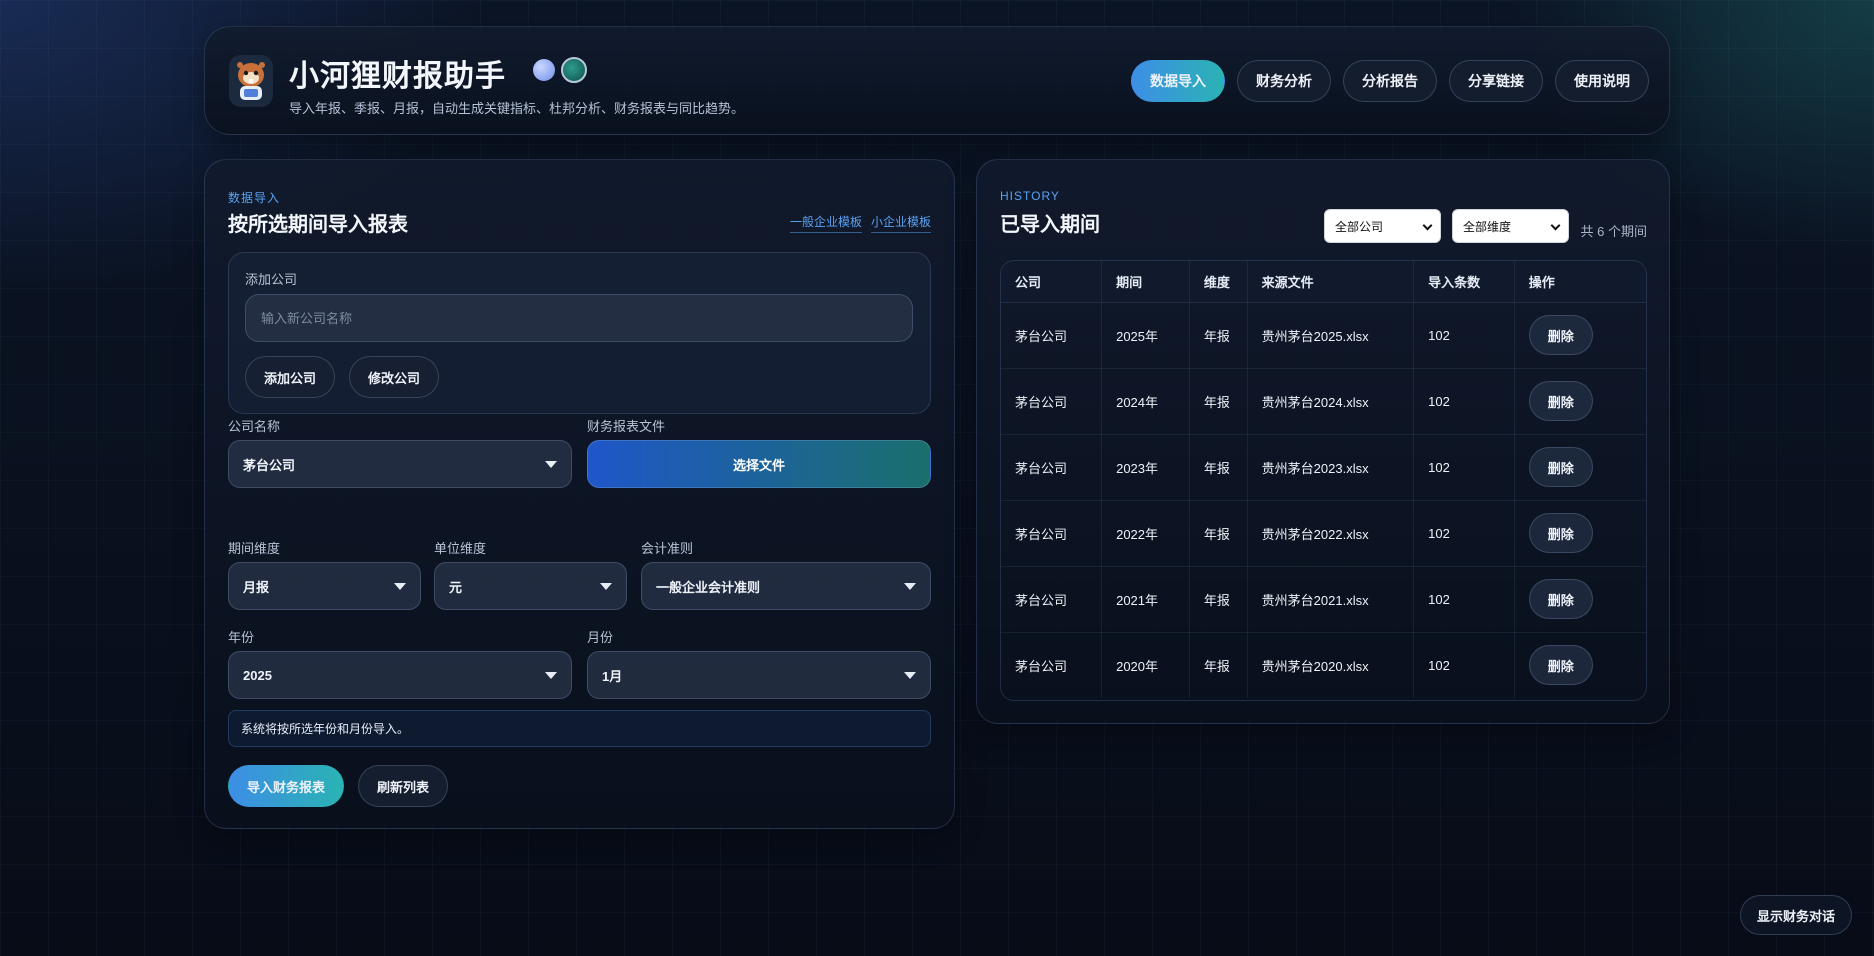 This screenshot has height=956, width=1874. What do you see at coordinates (456, 587) in the screenshot?
I see `unit-select-value: 元` at bounding box center [456, 587].